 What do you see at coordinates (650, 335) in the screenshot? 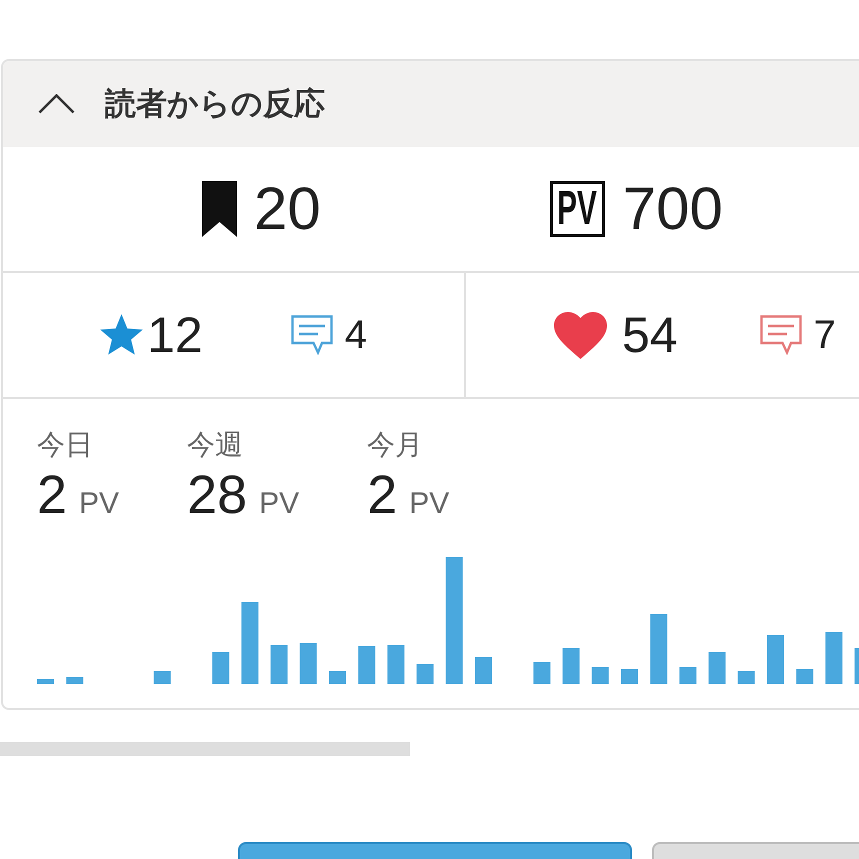
I see `heart-count: 54` at bounding box center [650, 335].